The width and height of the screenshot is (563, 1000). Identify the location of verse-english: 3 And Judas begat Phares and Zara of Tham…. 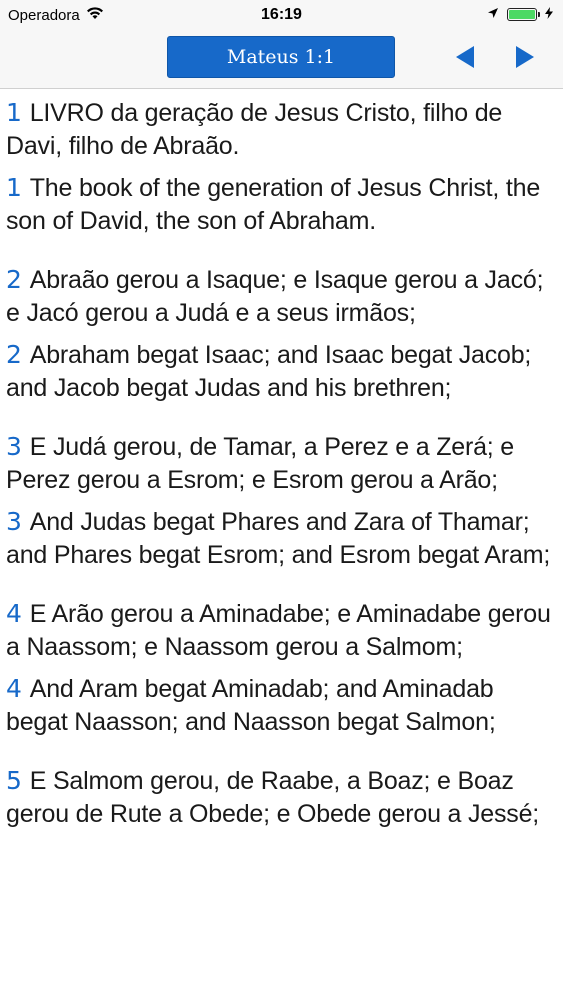
(281, 534).